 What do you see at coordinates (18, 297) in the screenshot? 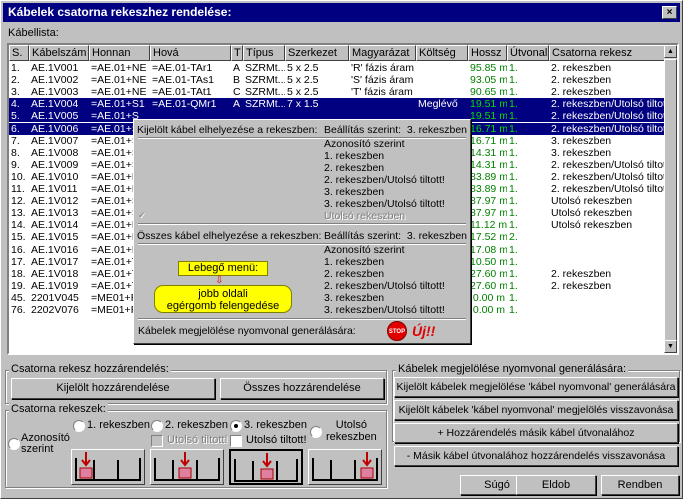
I see `table-cell-s: 45.` at bounding box center [18, 297].